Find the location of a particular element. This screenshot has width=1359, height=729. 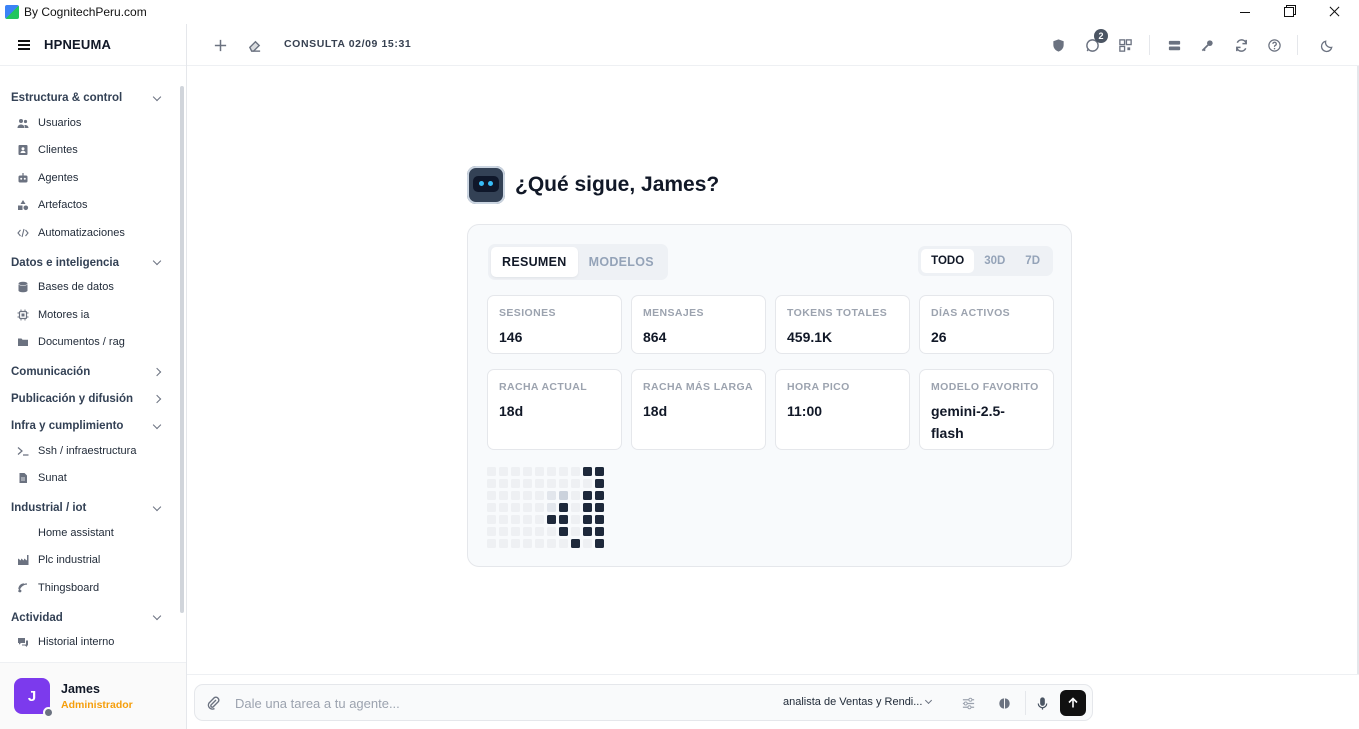

stats-tabs: RESUMEN MODELOS is located at coordinates (578, 262).